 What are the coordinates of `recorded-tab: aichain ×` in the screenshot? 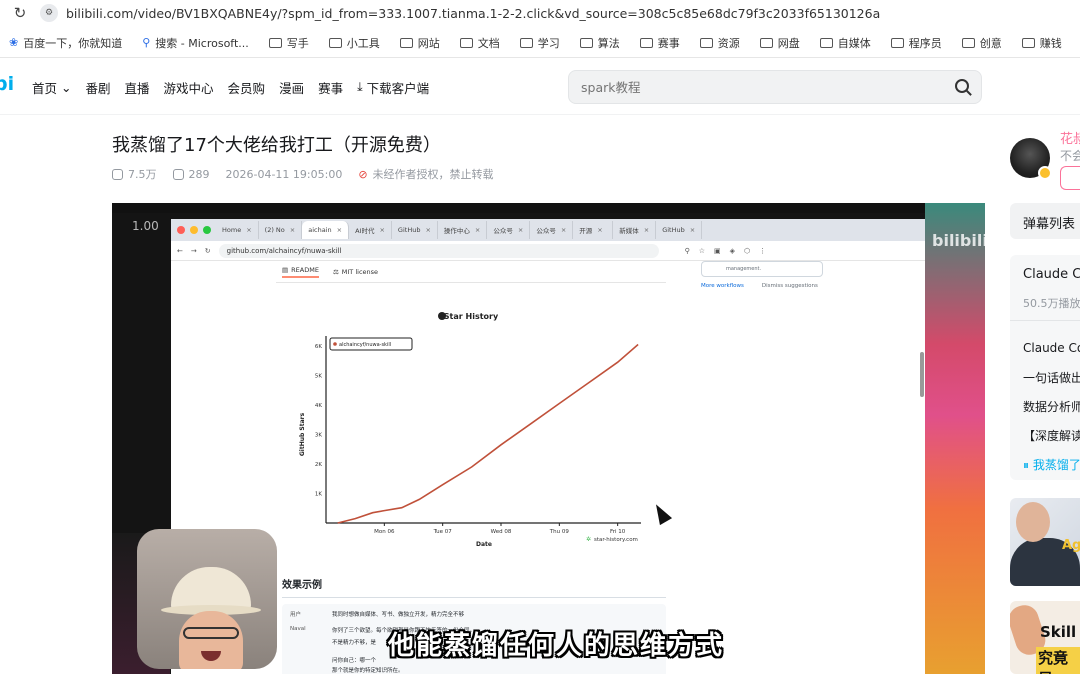 It's located at (326, 230).